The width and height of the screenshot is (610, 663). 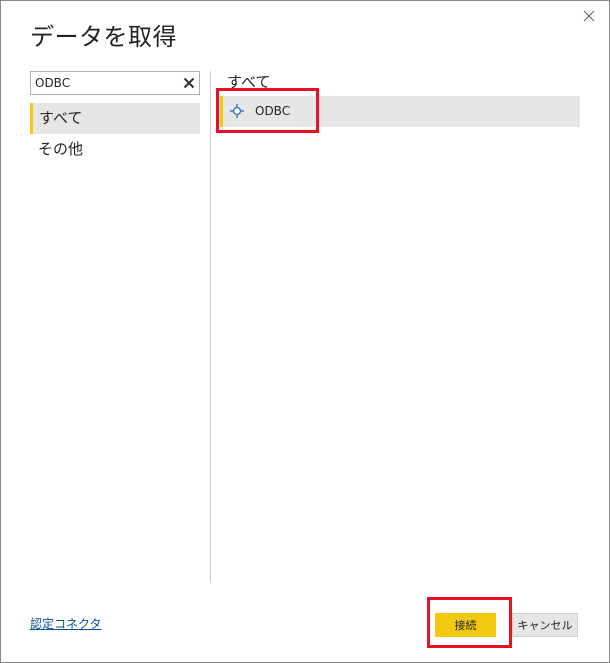 I want to click on connect-button: 接続, so click(x=465, y=625).